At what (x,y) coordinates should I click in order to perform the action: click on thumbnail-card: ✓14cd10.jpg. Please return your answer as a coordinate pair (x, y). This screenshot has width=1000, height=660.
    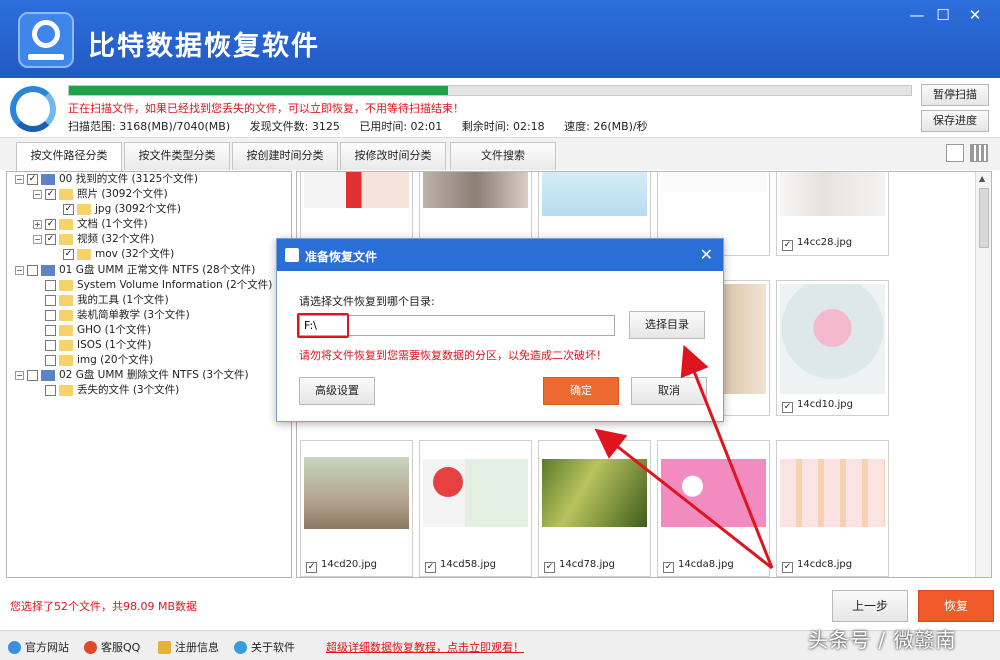
    Looking at the image, I should click on (832, 348).